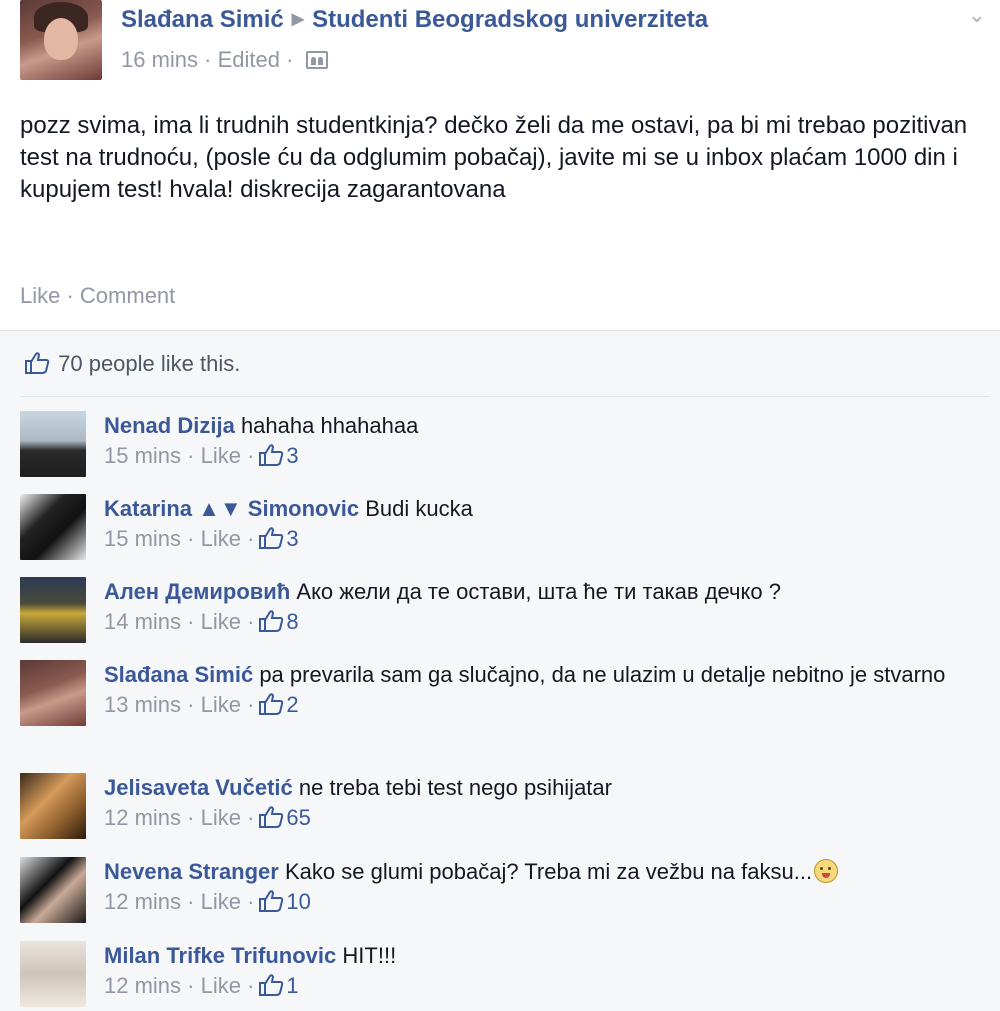  What do you see at coordinates (298, 19) in the screenshot?
I see `triangle-right-icon: ▶` at bounding box center [298, 19].